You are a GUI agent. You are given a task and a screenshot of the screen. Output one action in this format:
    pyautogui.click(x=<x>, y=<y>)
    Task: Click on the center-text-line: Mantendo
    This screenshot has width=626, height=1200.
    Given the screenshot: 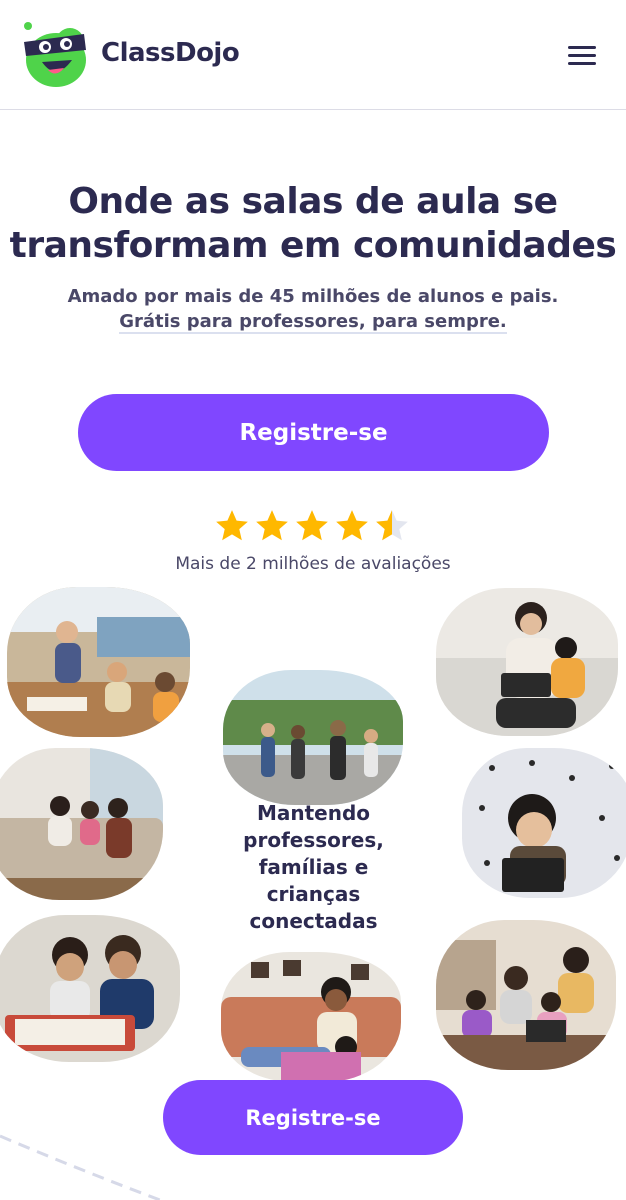 What is the action you would take?
    pyautogui.click(x=313, y=813)
    